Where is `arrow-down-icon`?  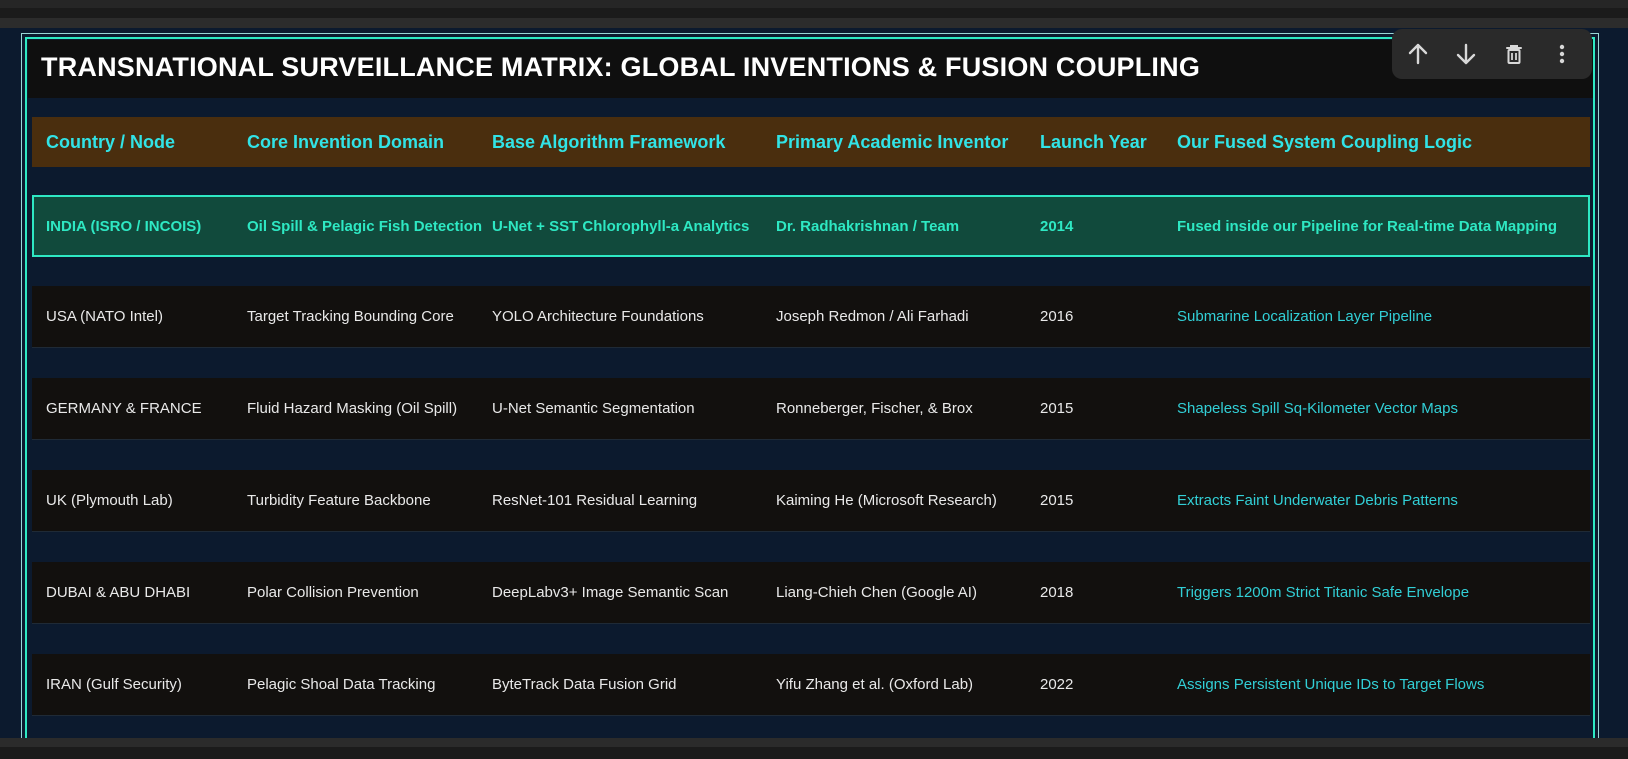 arrow-down-icon is located at coordinates (1466, 54).